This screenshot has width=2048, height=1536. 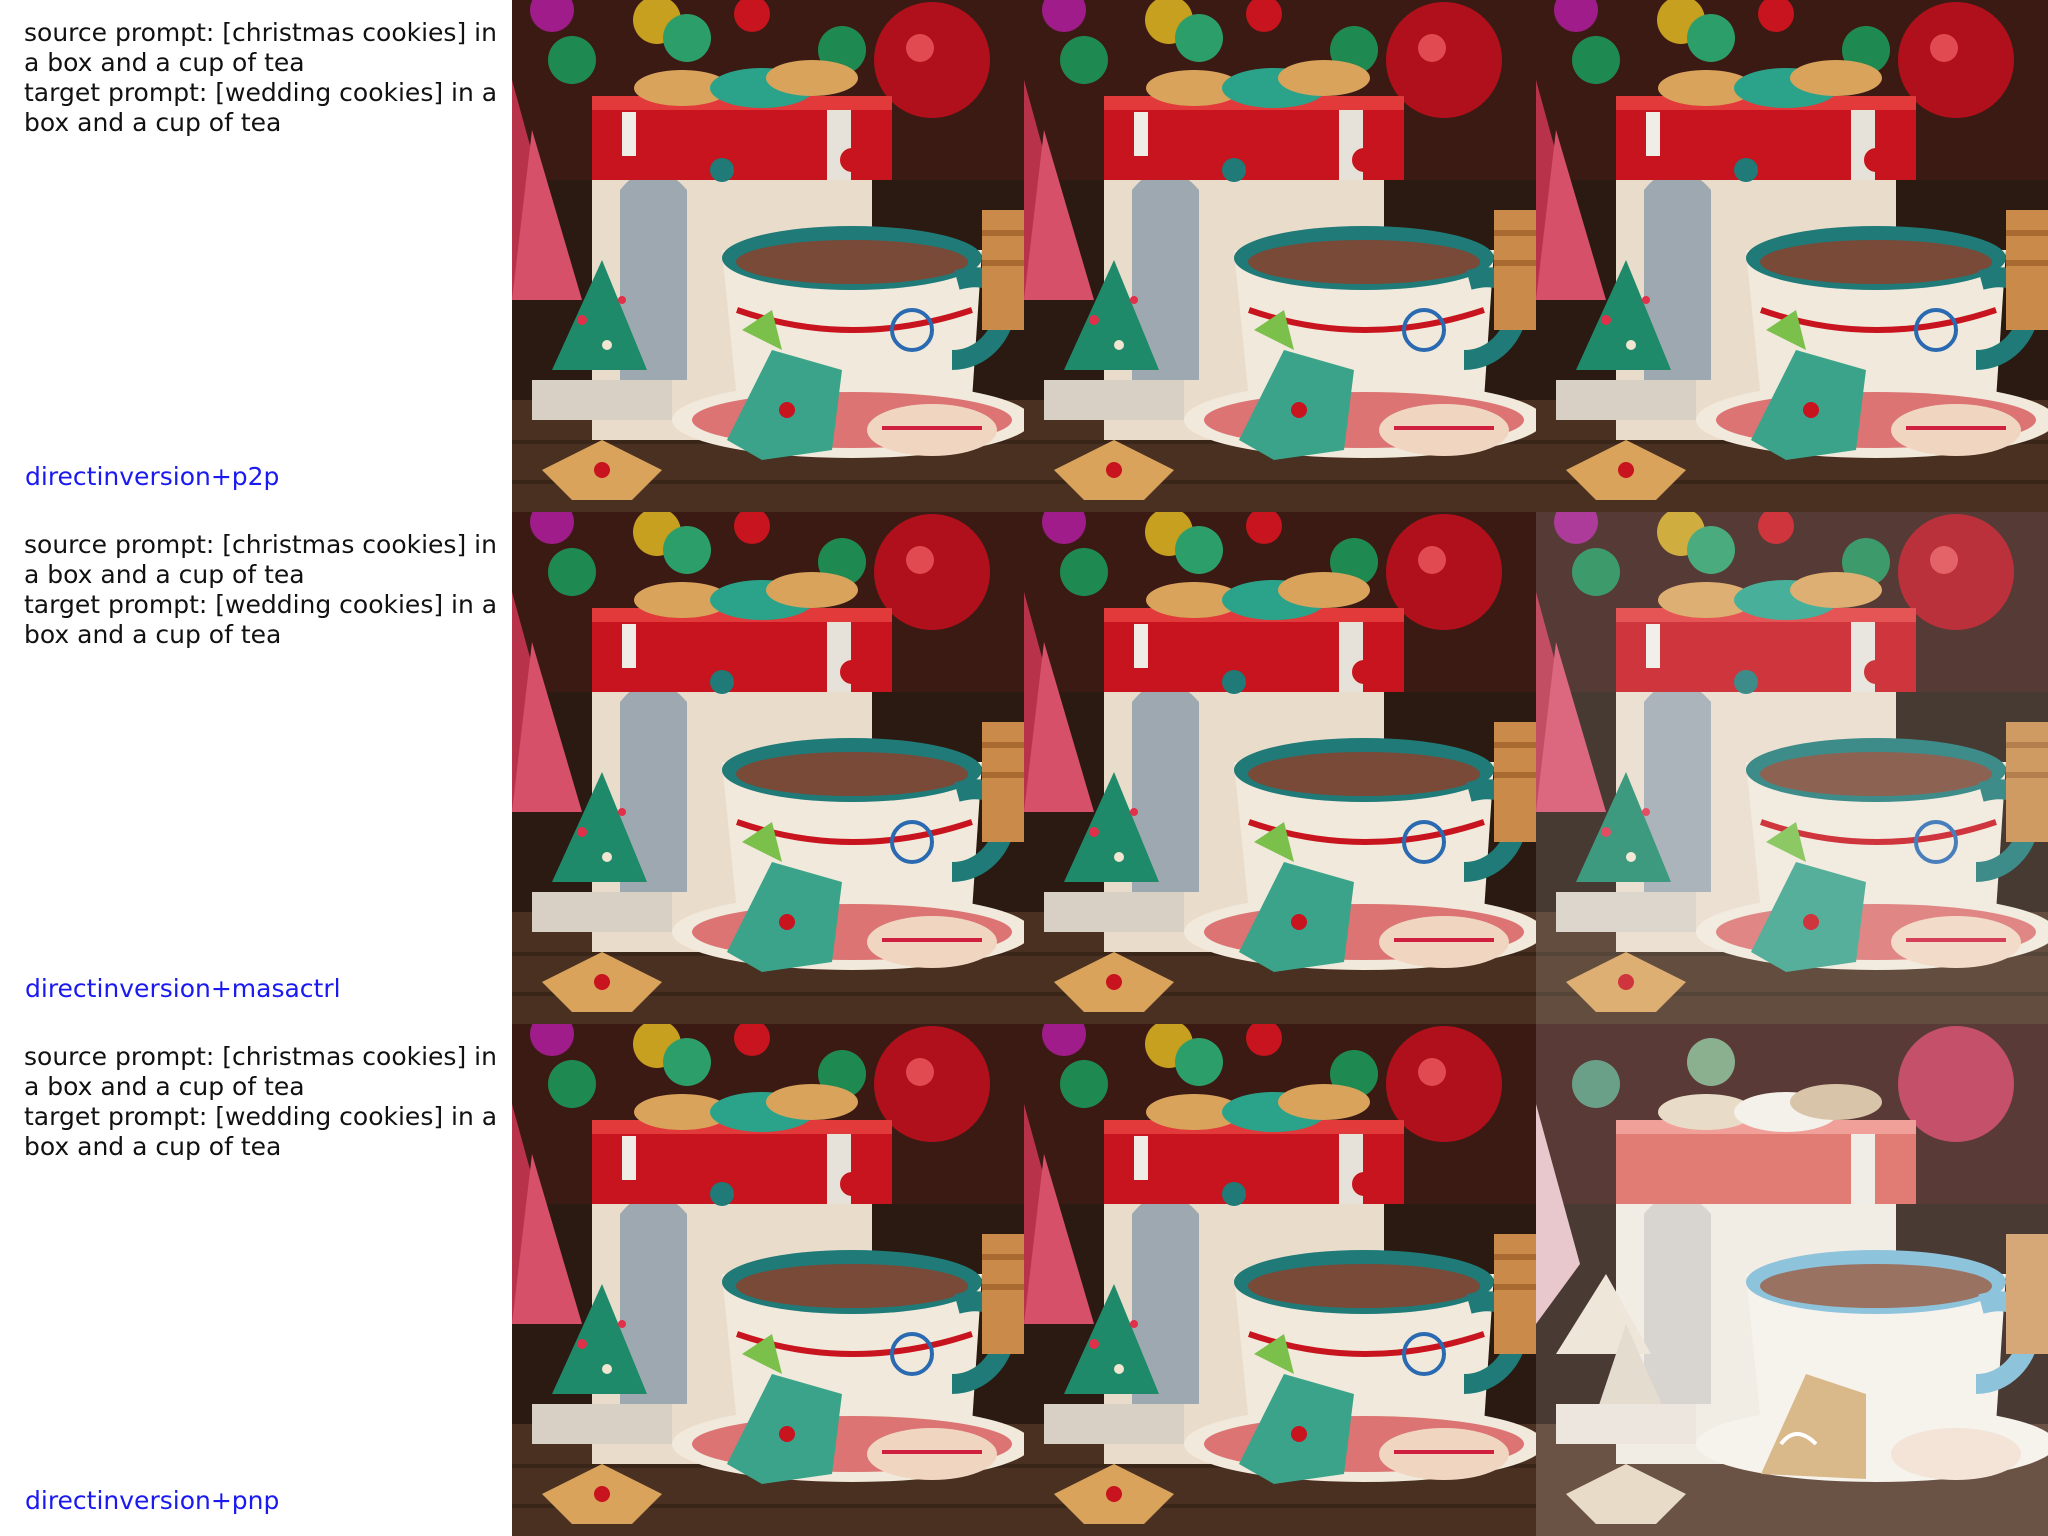 I want to click on method-label: directinversion+masactrl, so click(x=183, y=988).